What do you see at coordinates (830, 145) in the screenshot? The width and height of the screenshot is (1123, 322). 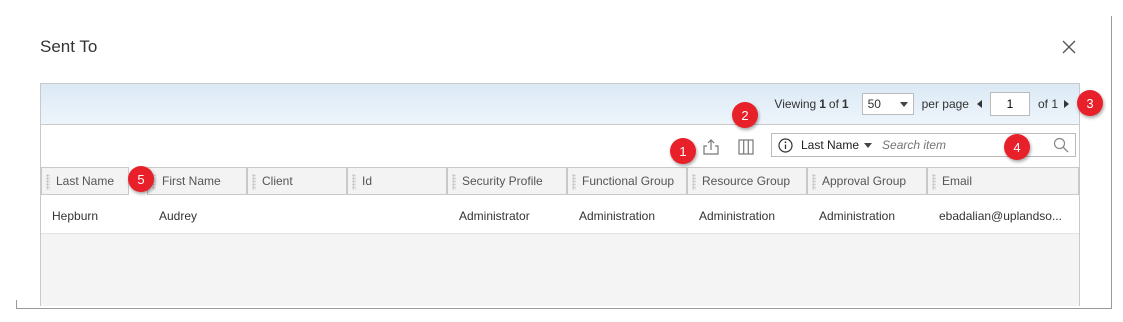 I see `search-field-label: Last Name` at bounding box center [830, 145].